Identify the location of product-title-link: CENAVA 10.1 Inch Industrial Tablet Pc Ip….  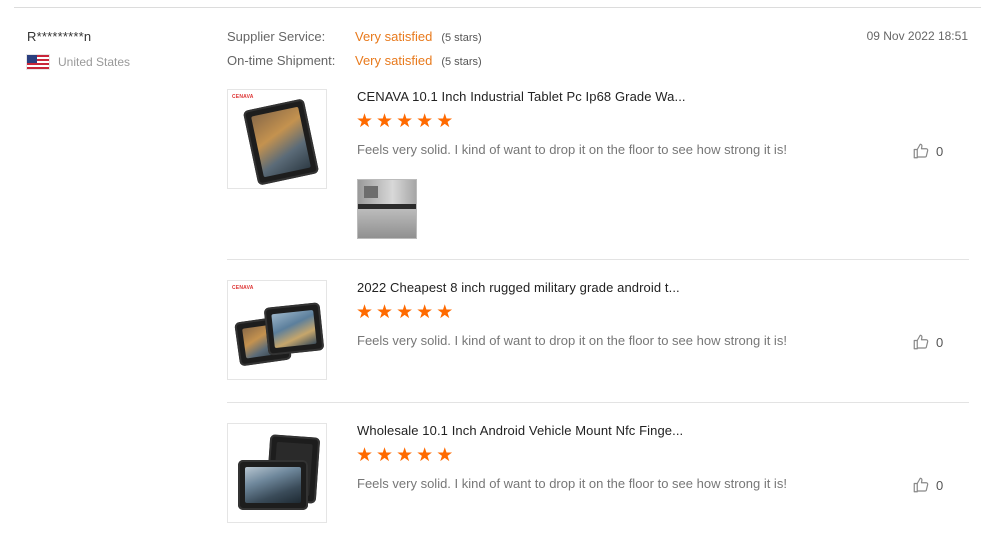
(521, 96).